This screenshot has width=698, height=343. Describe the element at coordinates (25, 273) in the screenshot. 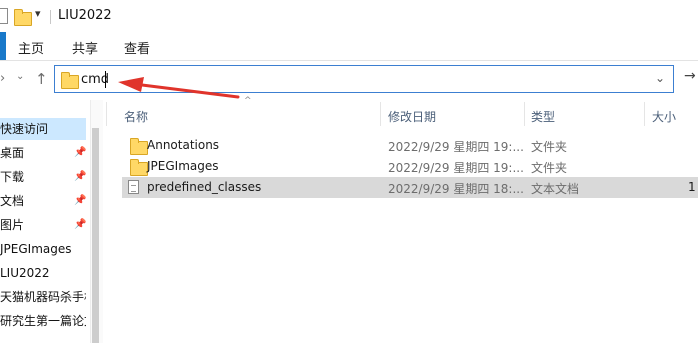

I see `sidebar-item-label: LIU2022` at that location.